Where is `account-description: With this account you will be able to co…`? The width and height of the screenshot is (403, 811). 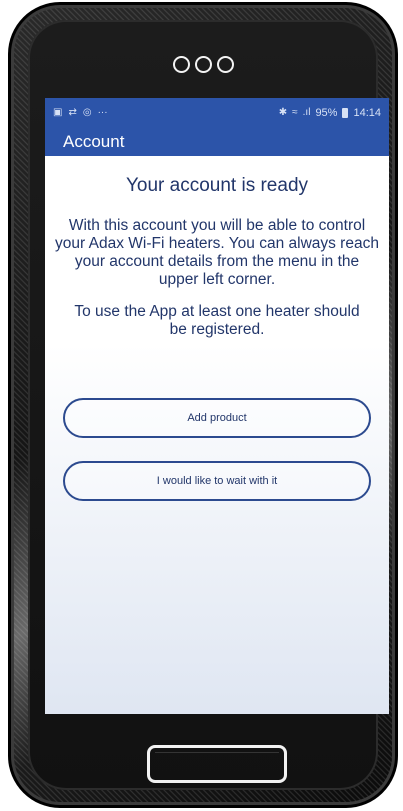
account-description: With this account you will be able to co… is located at coordinates (217, 252).